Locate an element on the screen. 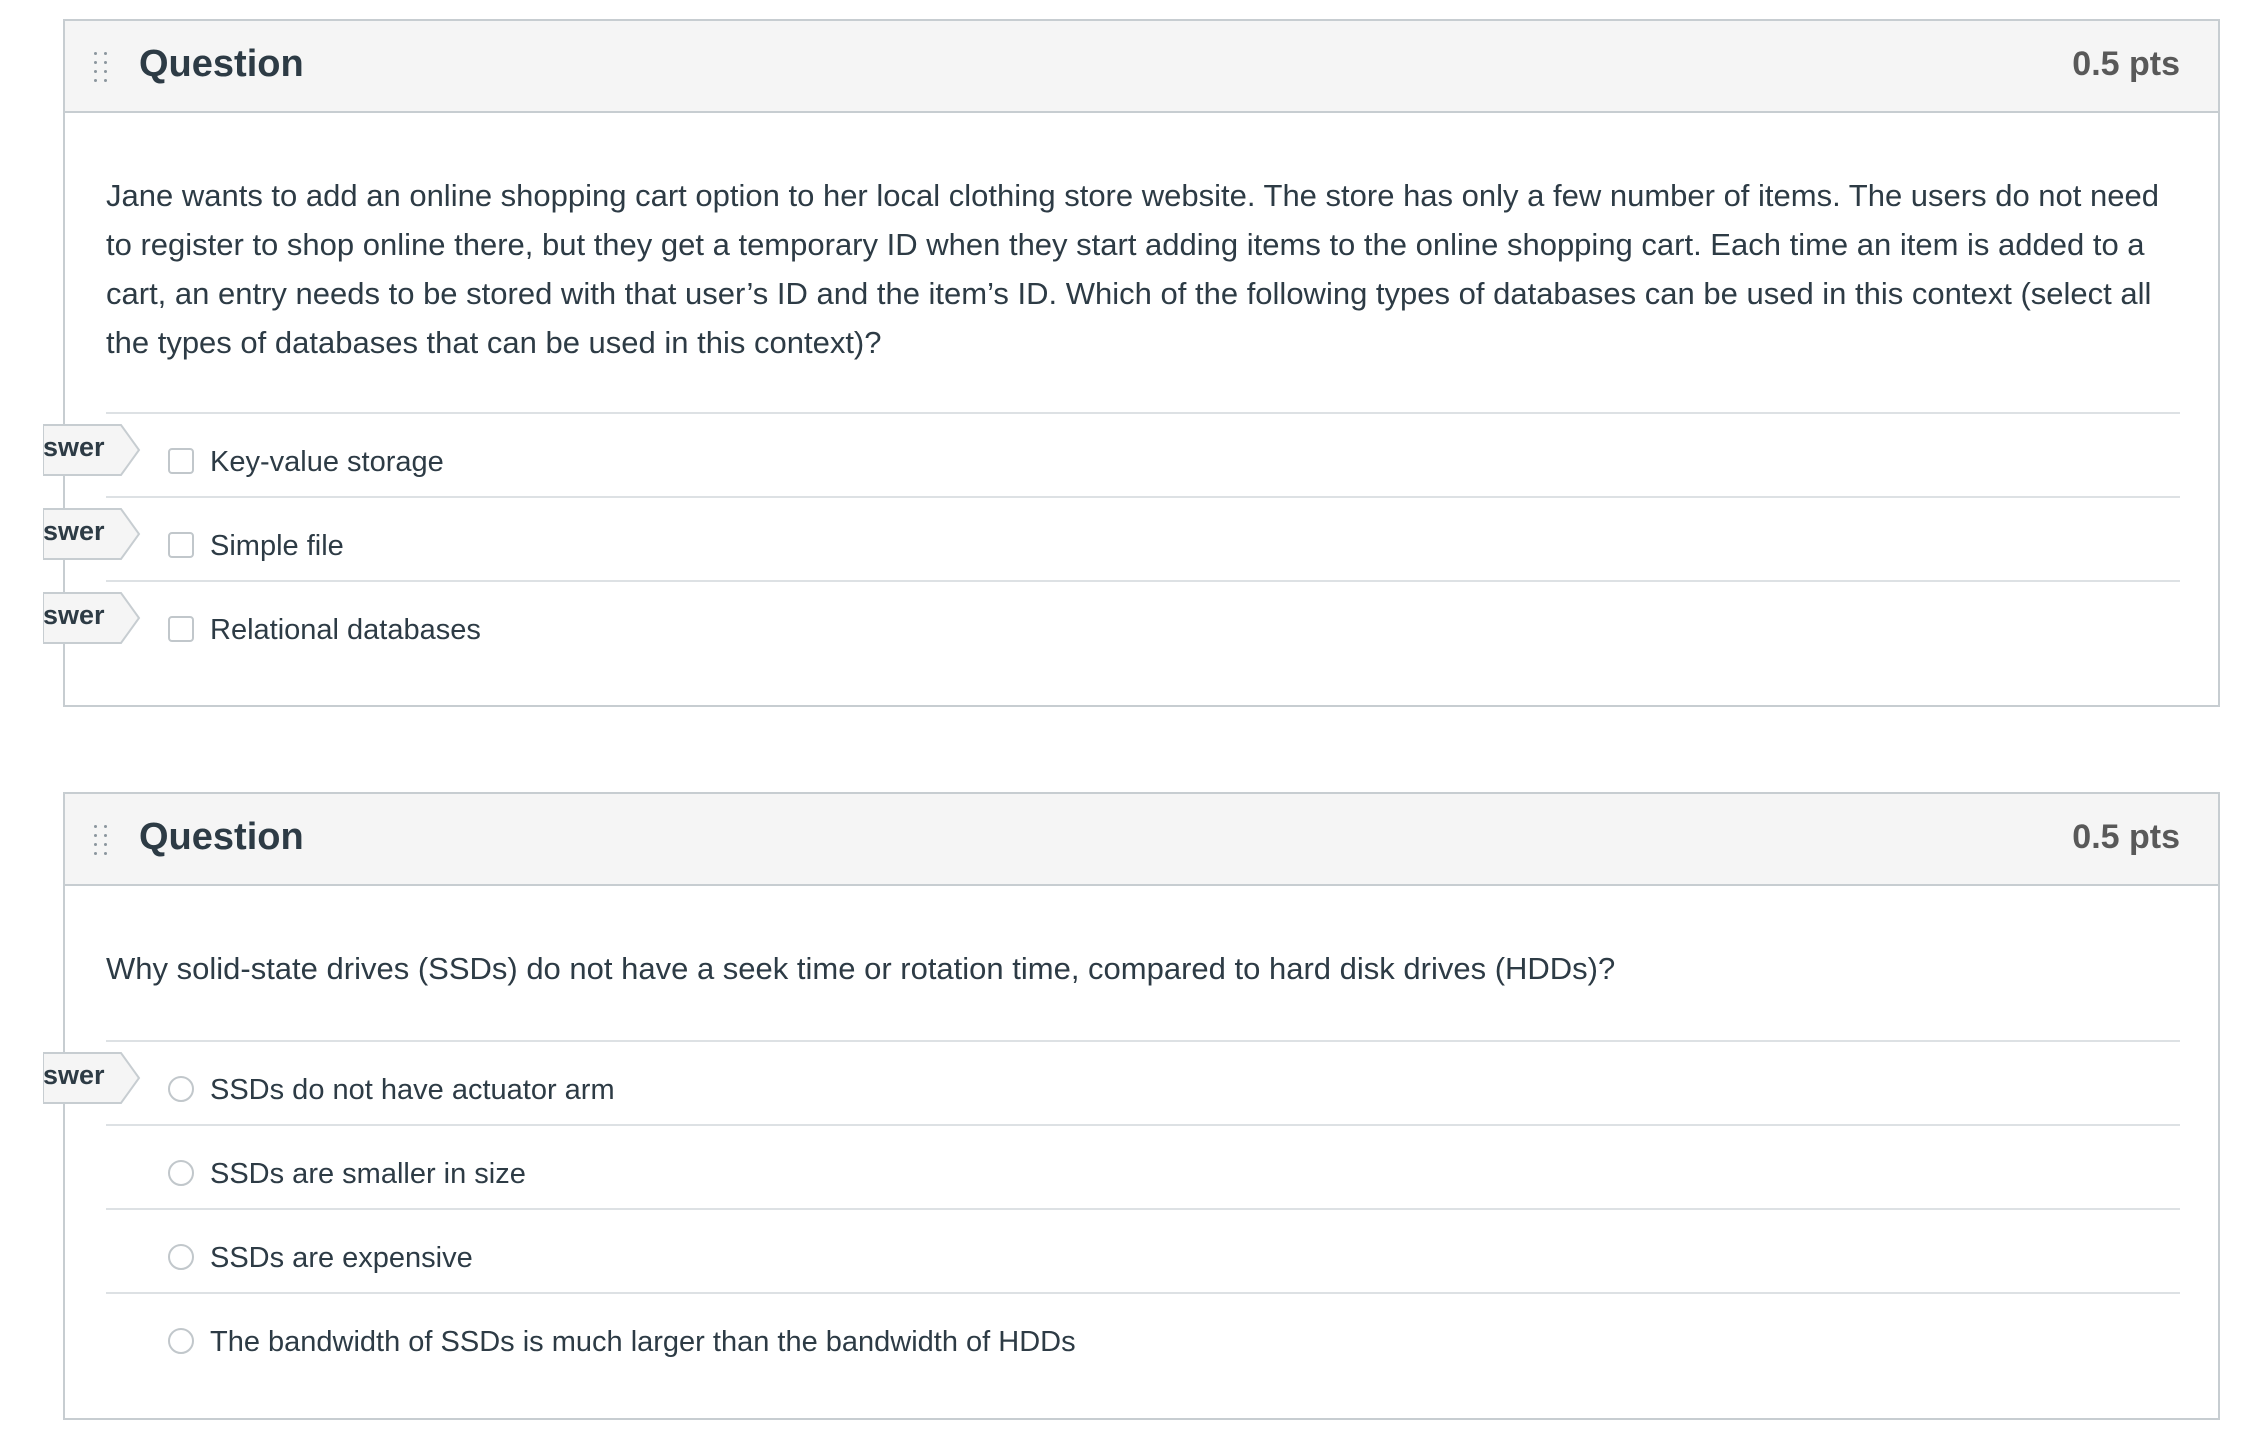 The height and width of the screenshot is (1442, 2244). answer-option: SSDs are smaller in size is located at coordinates (1143, 1166).